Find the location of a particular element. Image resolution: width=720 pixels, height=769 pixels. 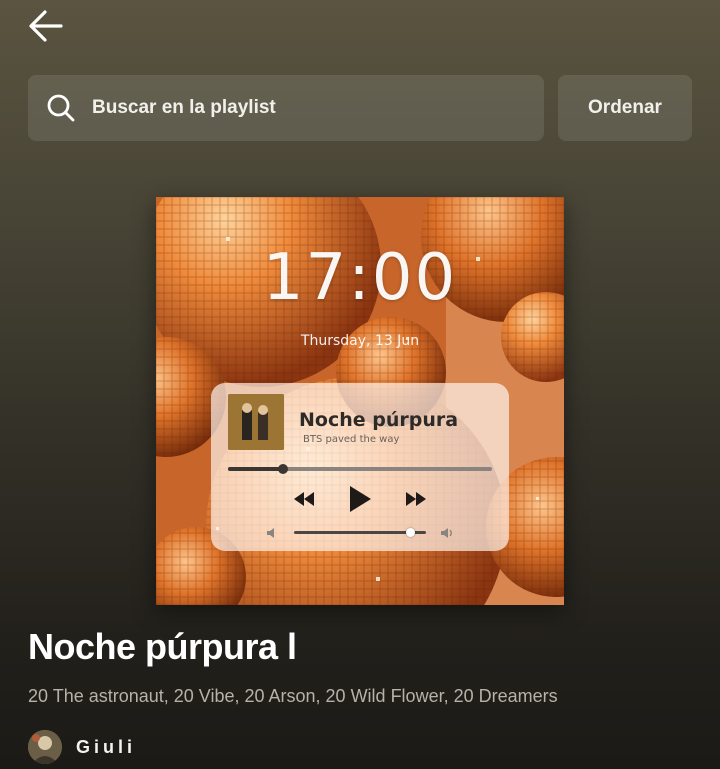

volume-knob is located at coordinates (411, 532).